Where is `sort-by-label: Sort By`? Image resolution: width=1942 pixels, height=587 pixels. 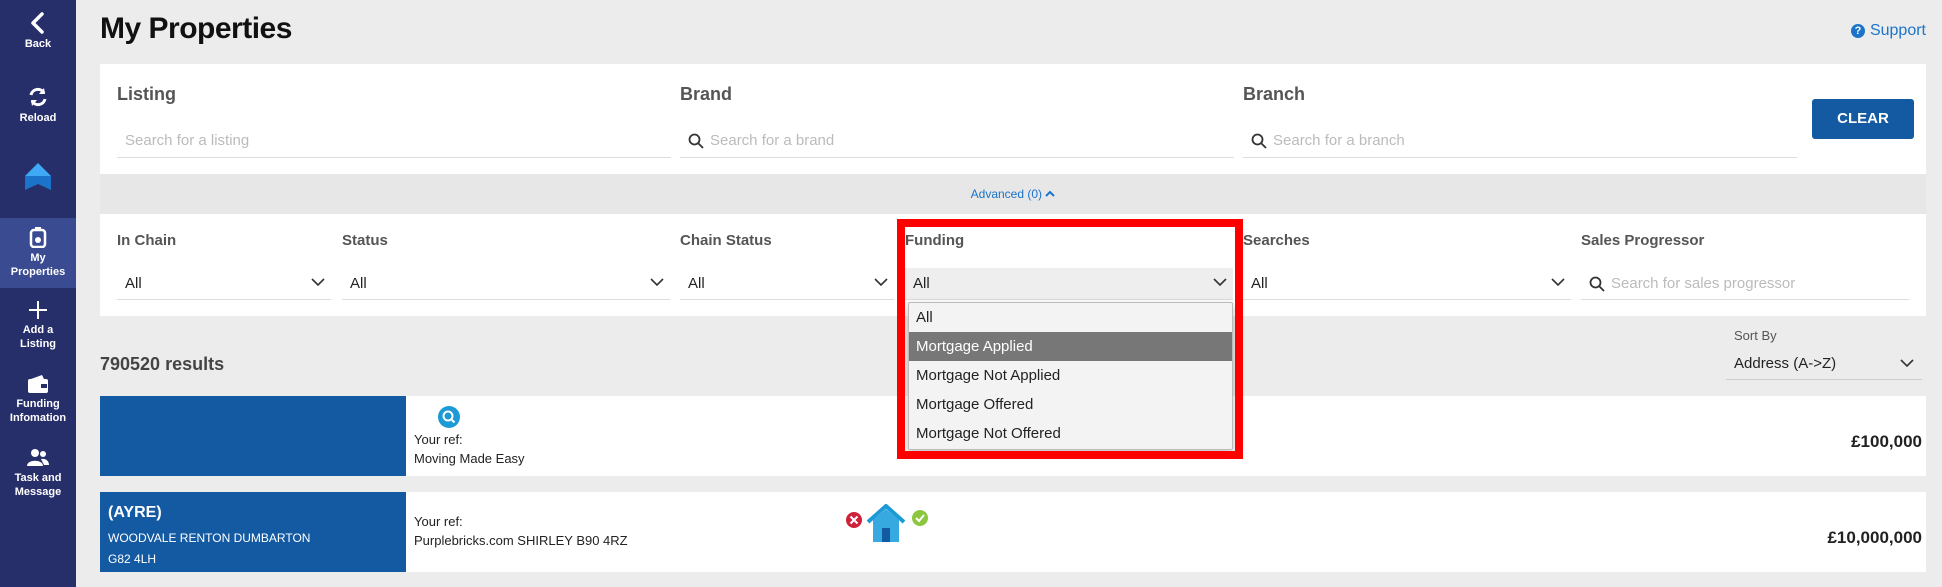 sort-by-label: Sort By is located at coordinates (1755, 335).